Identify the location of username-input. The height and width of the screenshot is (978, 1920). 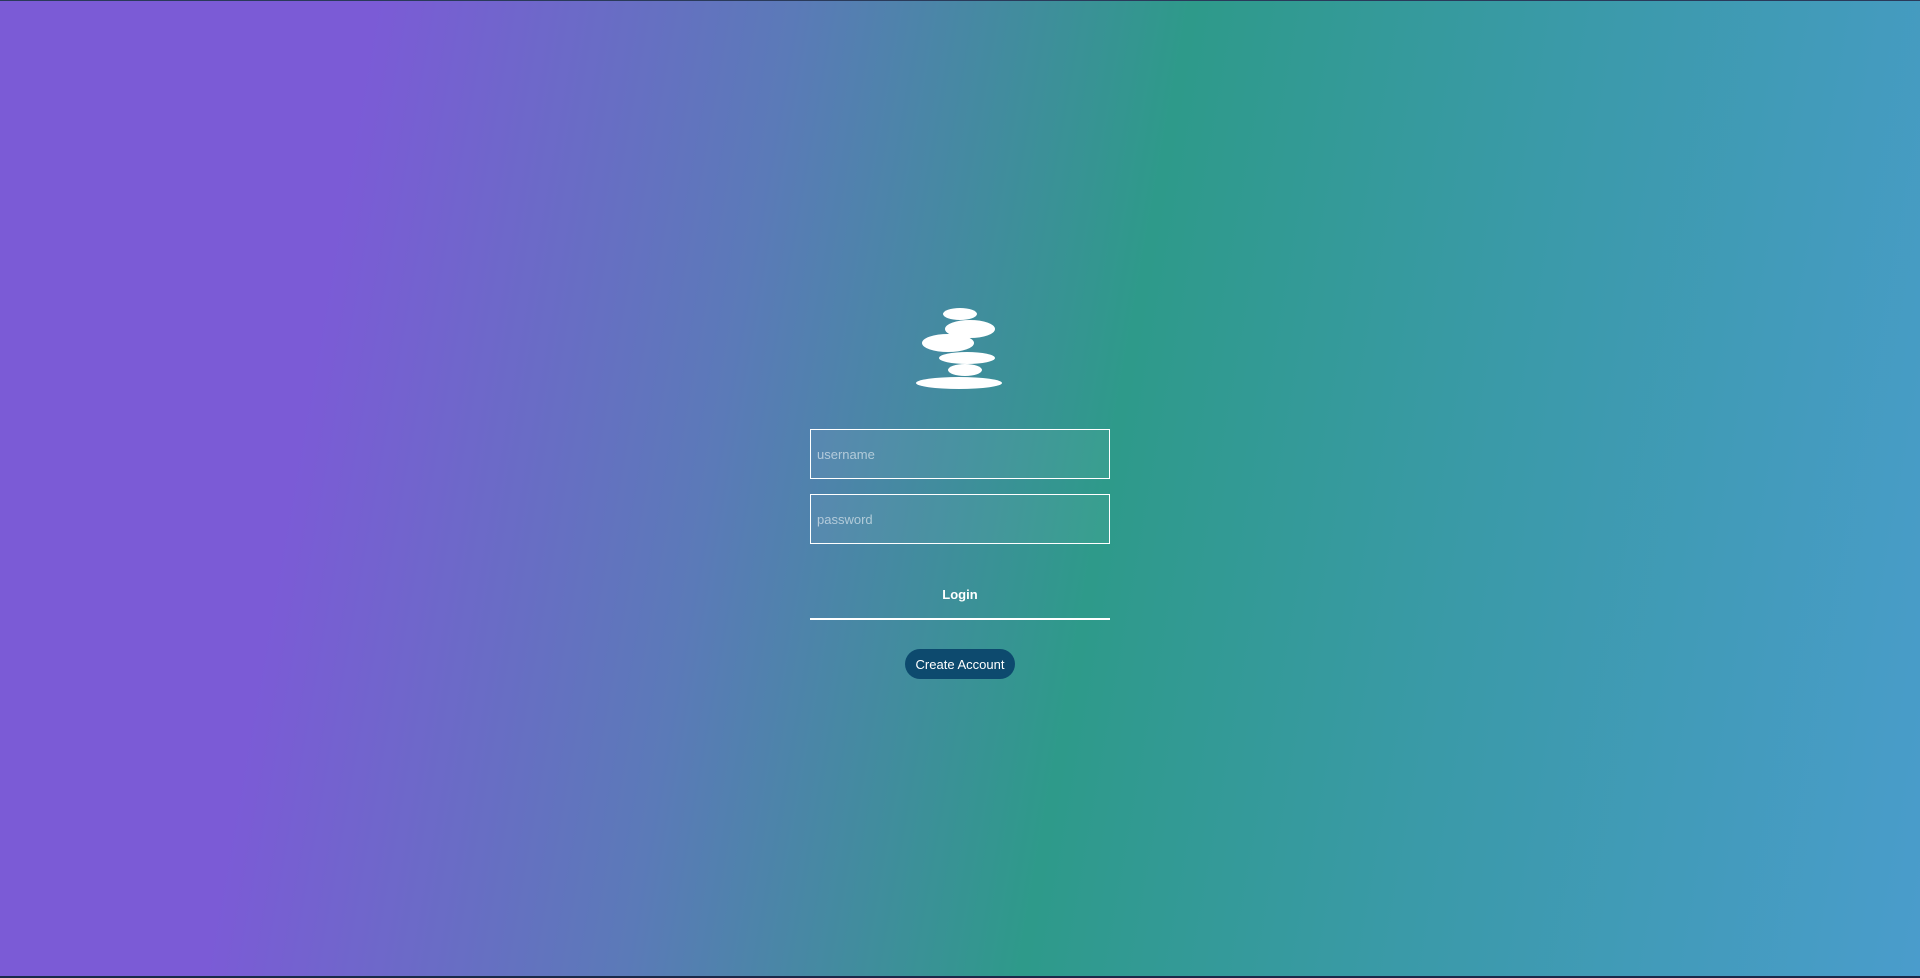
(960, 454).